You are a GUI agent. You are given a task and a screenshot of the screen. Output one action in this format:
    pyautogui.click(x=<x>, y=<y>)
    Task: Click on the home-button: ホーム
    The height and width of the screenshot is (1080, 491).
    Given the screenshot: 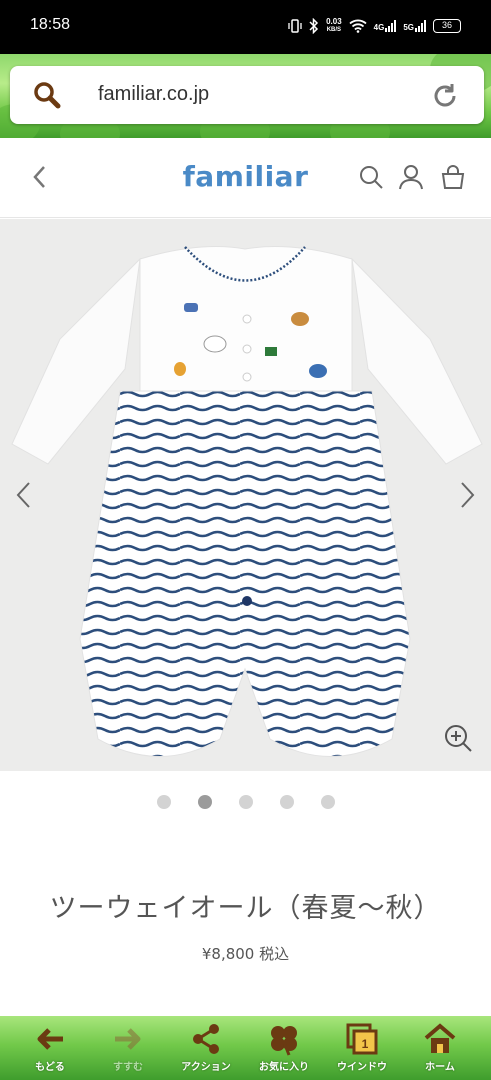 What is the action you would take?
    pyautogui.click(x=440, y=1051)
    